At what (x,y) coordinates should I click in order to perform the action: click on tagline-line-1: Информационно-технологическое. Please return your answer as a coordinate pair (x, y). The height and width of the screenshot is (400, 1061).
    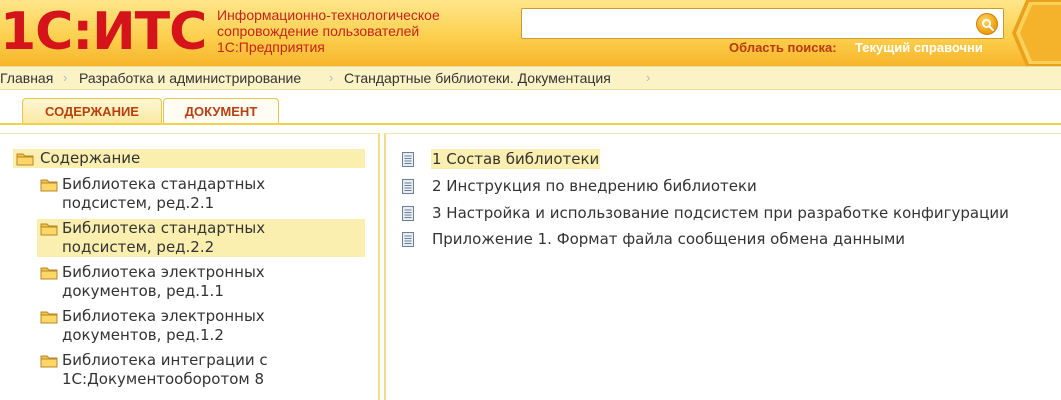
    Looking at the image, I should click on (328, 15).